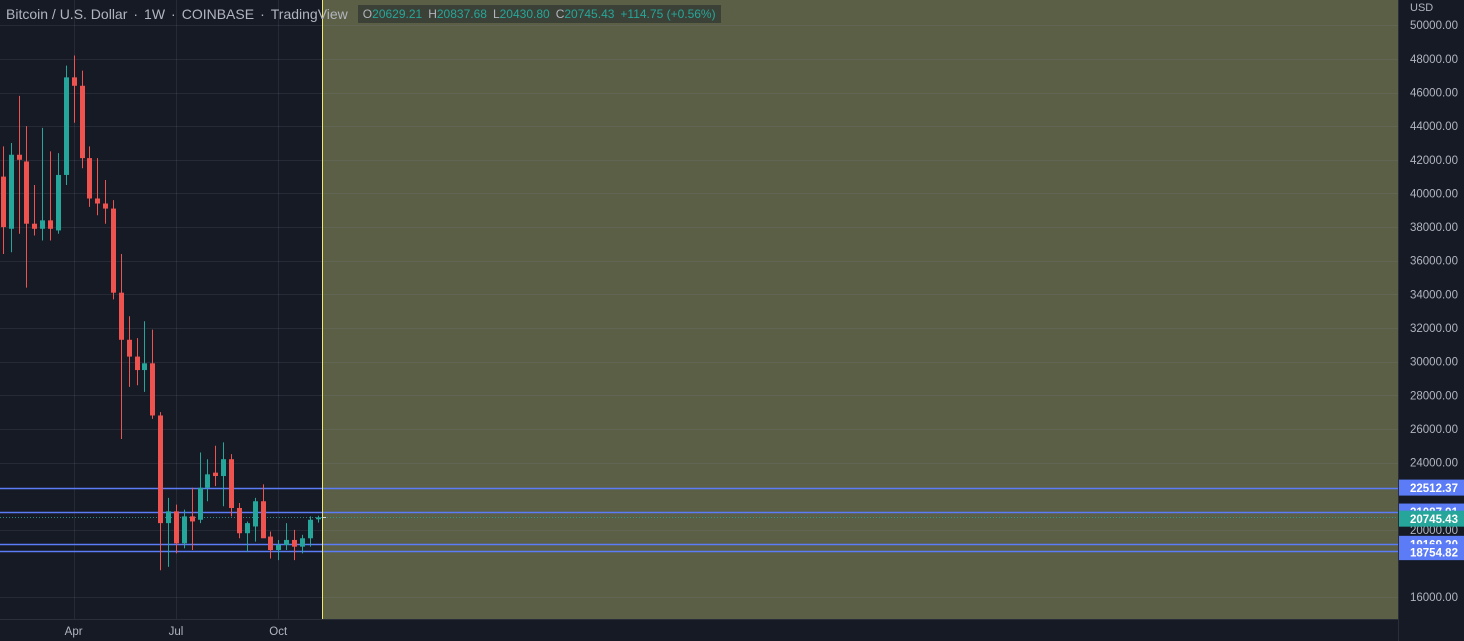 Image resolution: width=1464 pixels, height=641 pixels. I want to click on price-line-badge: 18754.82, so click(1434, 554).